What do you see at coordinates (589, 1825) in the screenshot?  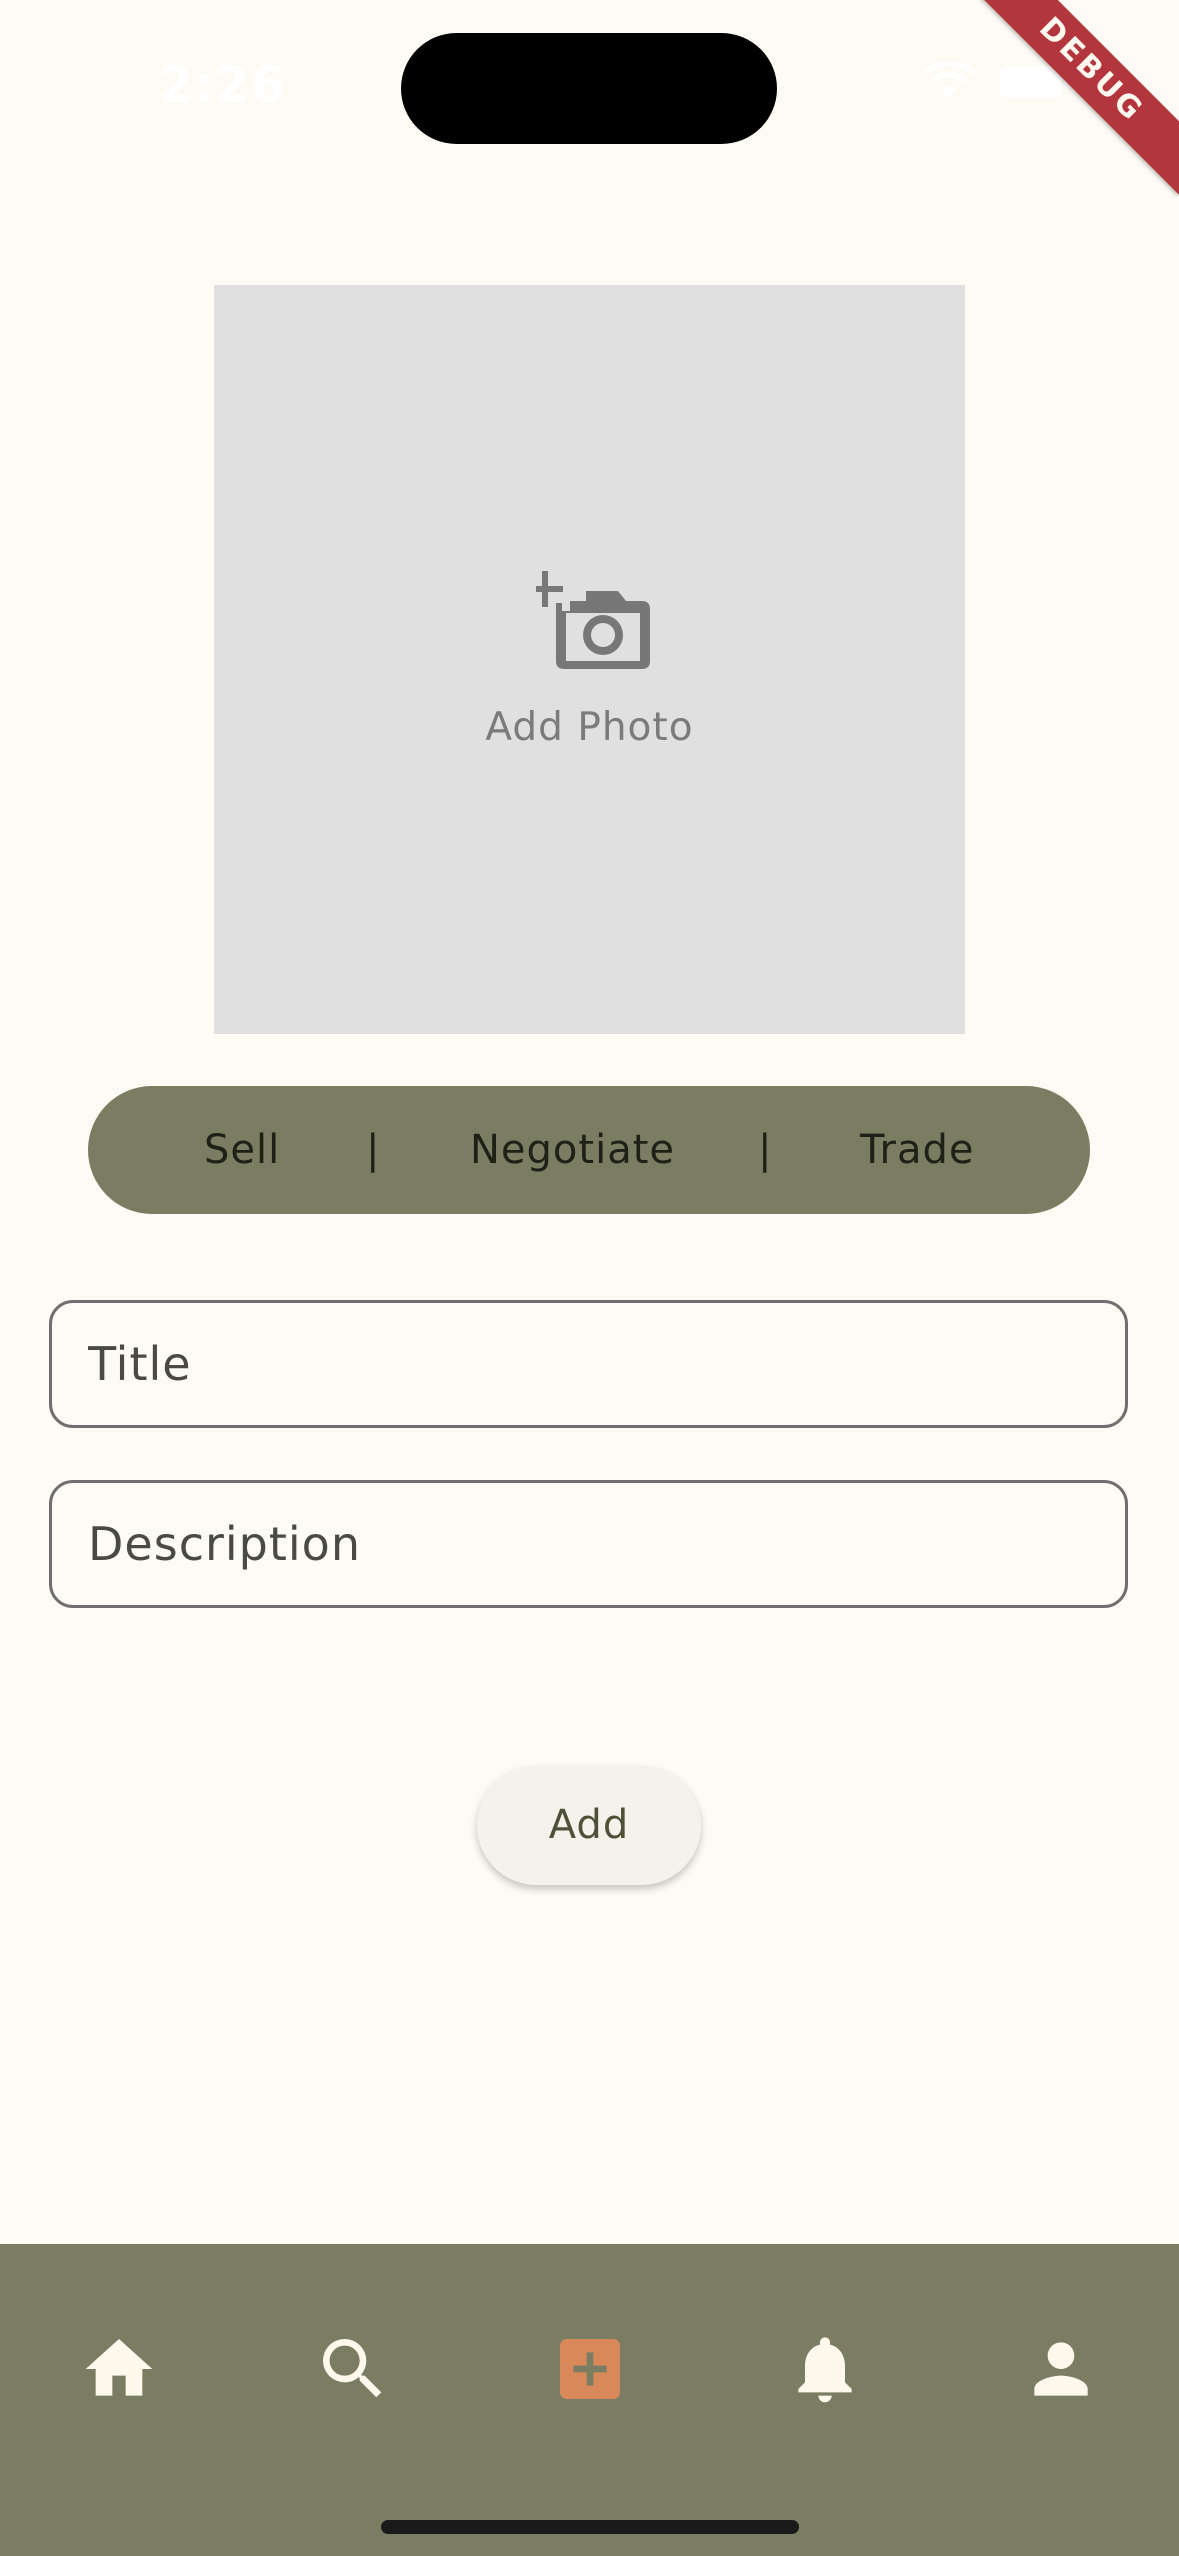 I see `add-button: Add` at bounding box center [589, 1825].